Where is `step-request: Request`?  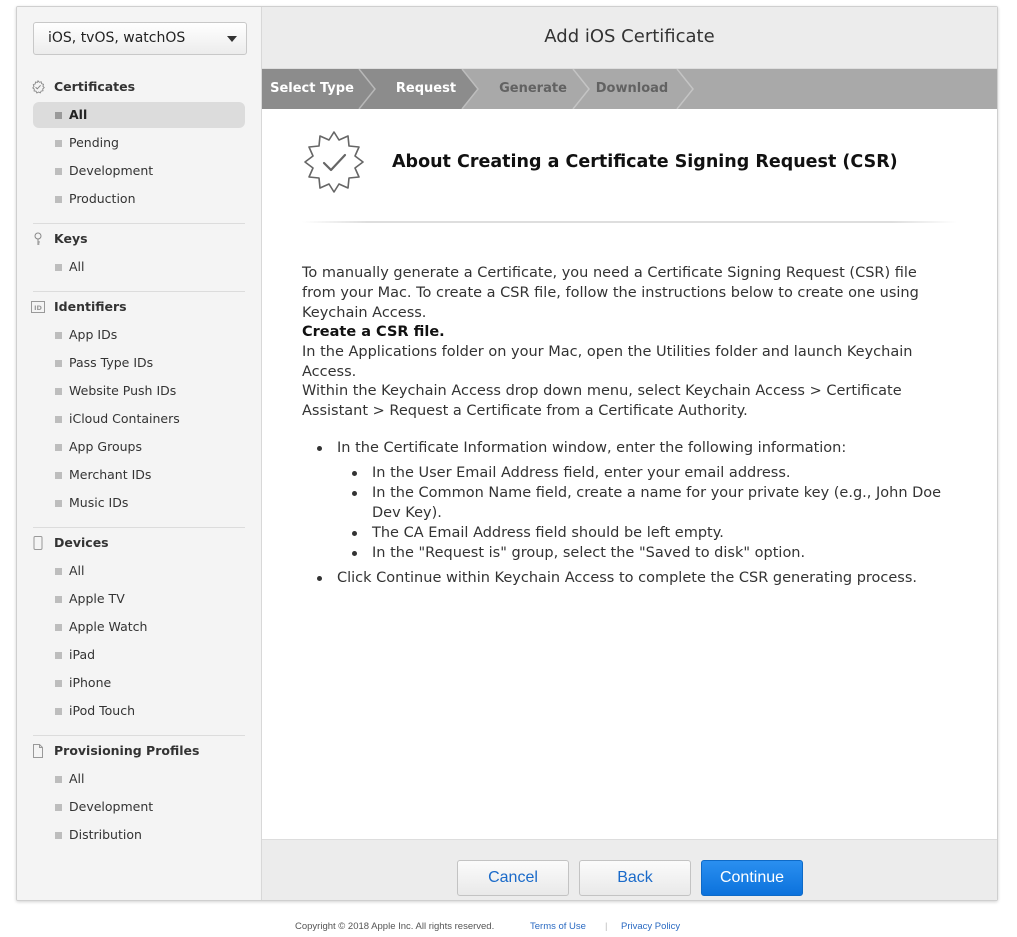 step-request: Request is located at coordinates (426, 89).